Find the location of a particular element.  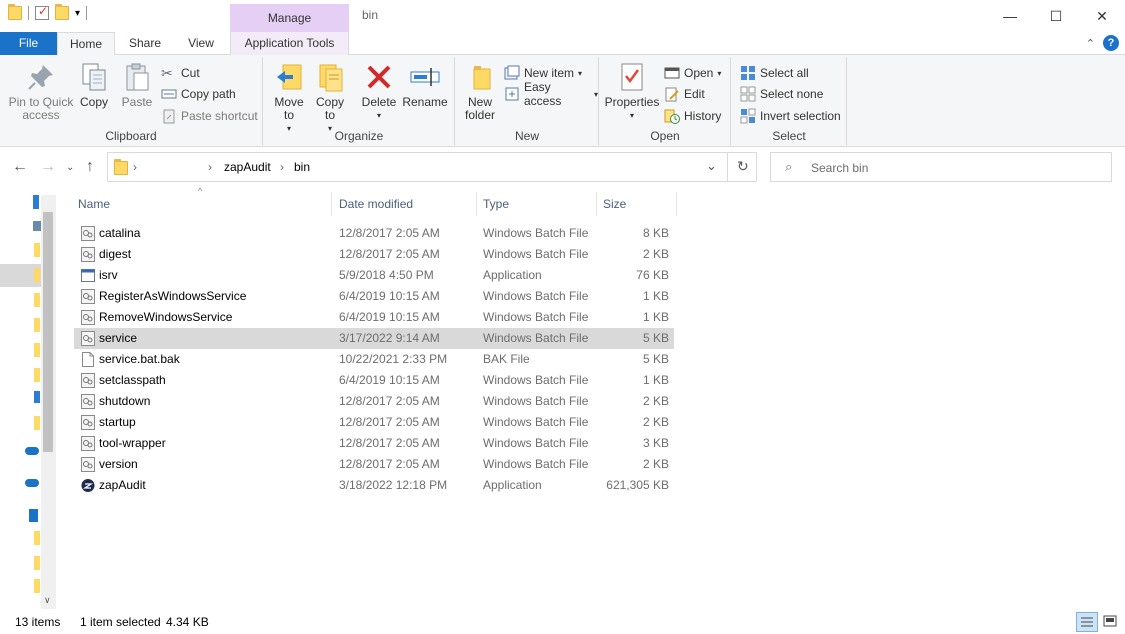

file-size: 1 KB is located at coordinates (655, 380).